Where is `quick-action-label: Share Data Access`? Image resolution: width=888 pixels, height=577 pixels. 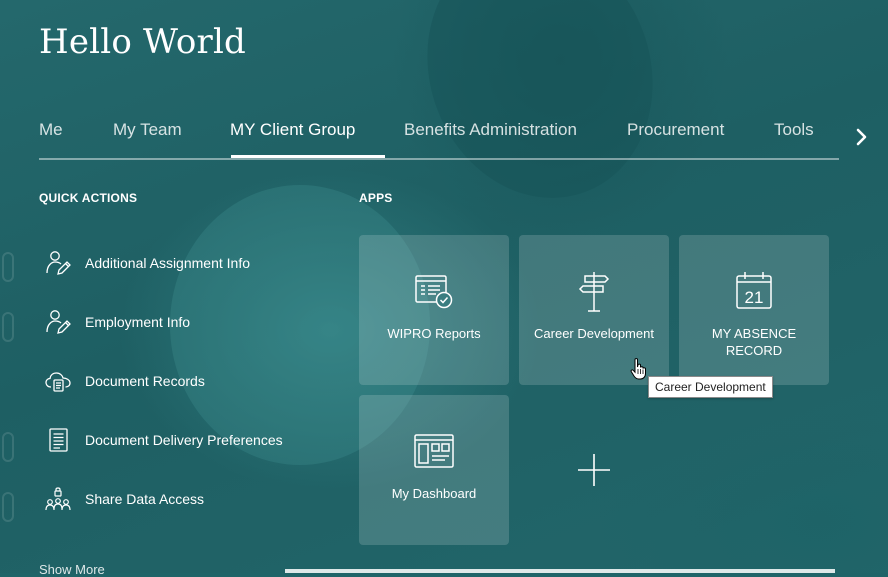 quick-action-label: Share Data Access is located at coordinates (145, 499).